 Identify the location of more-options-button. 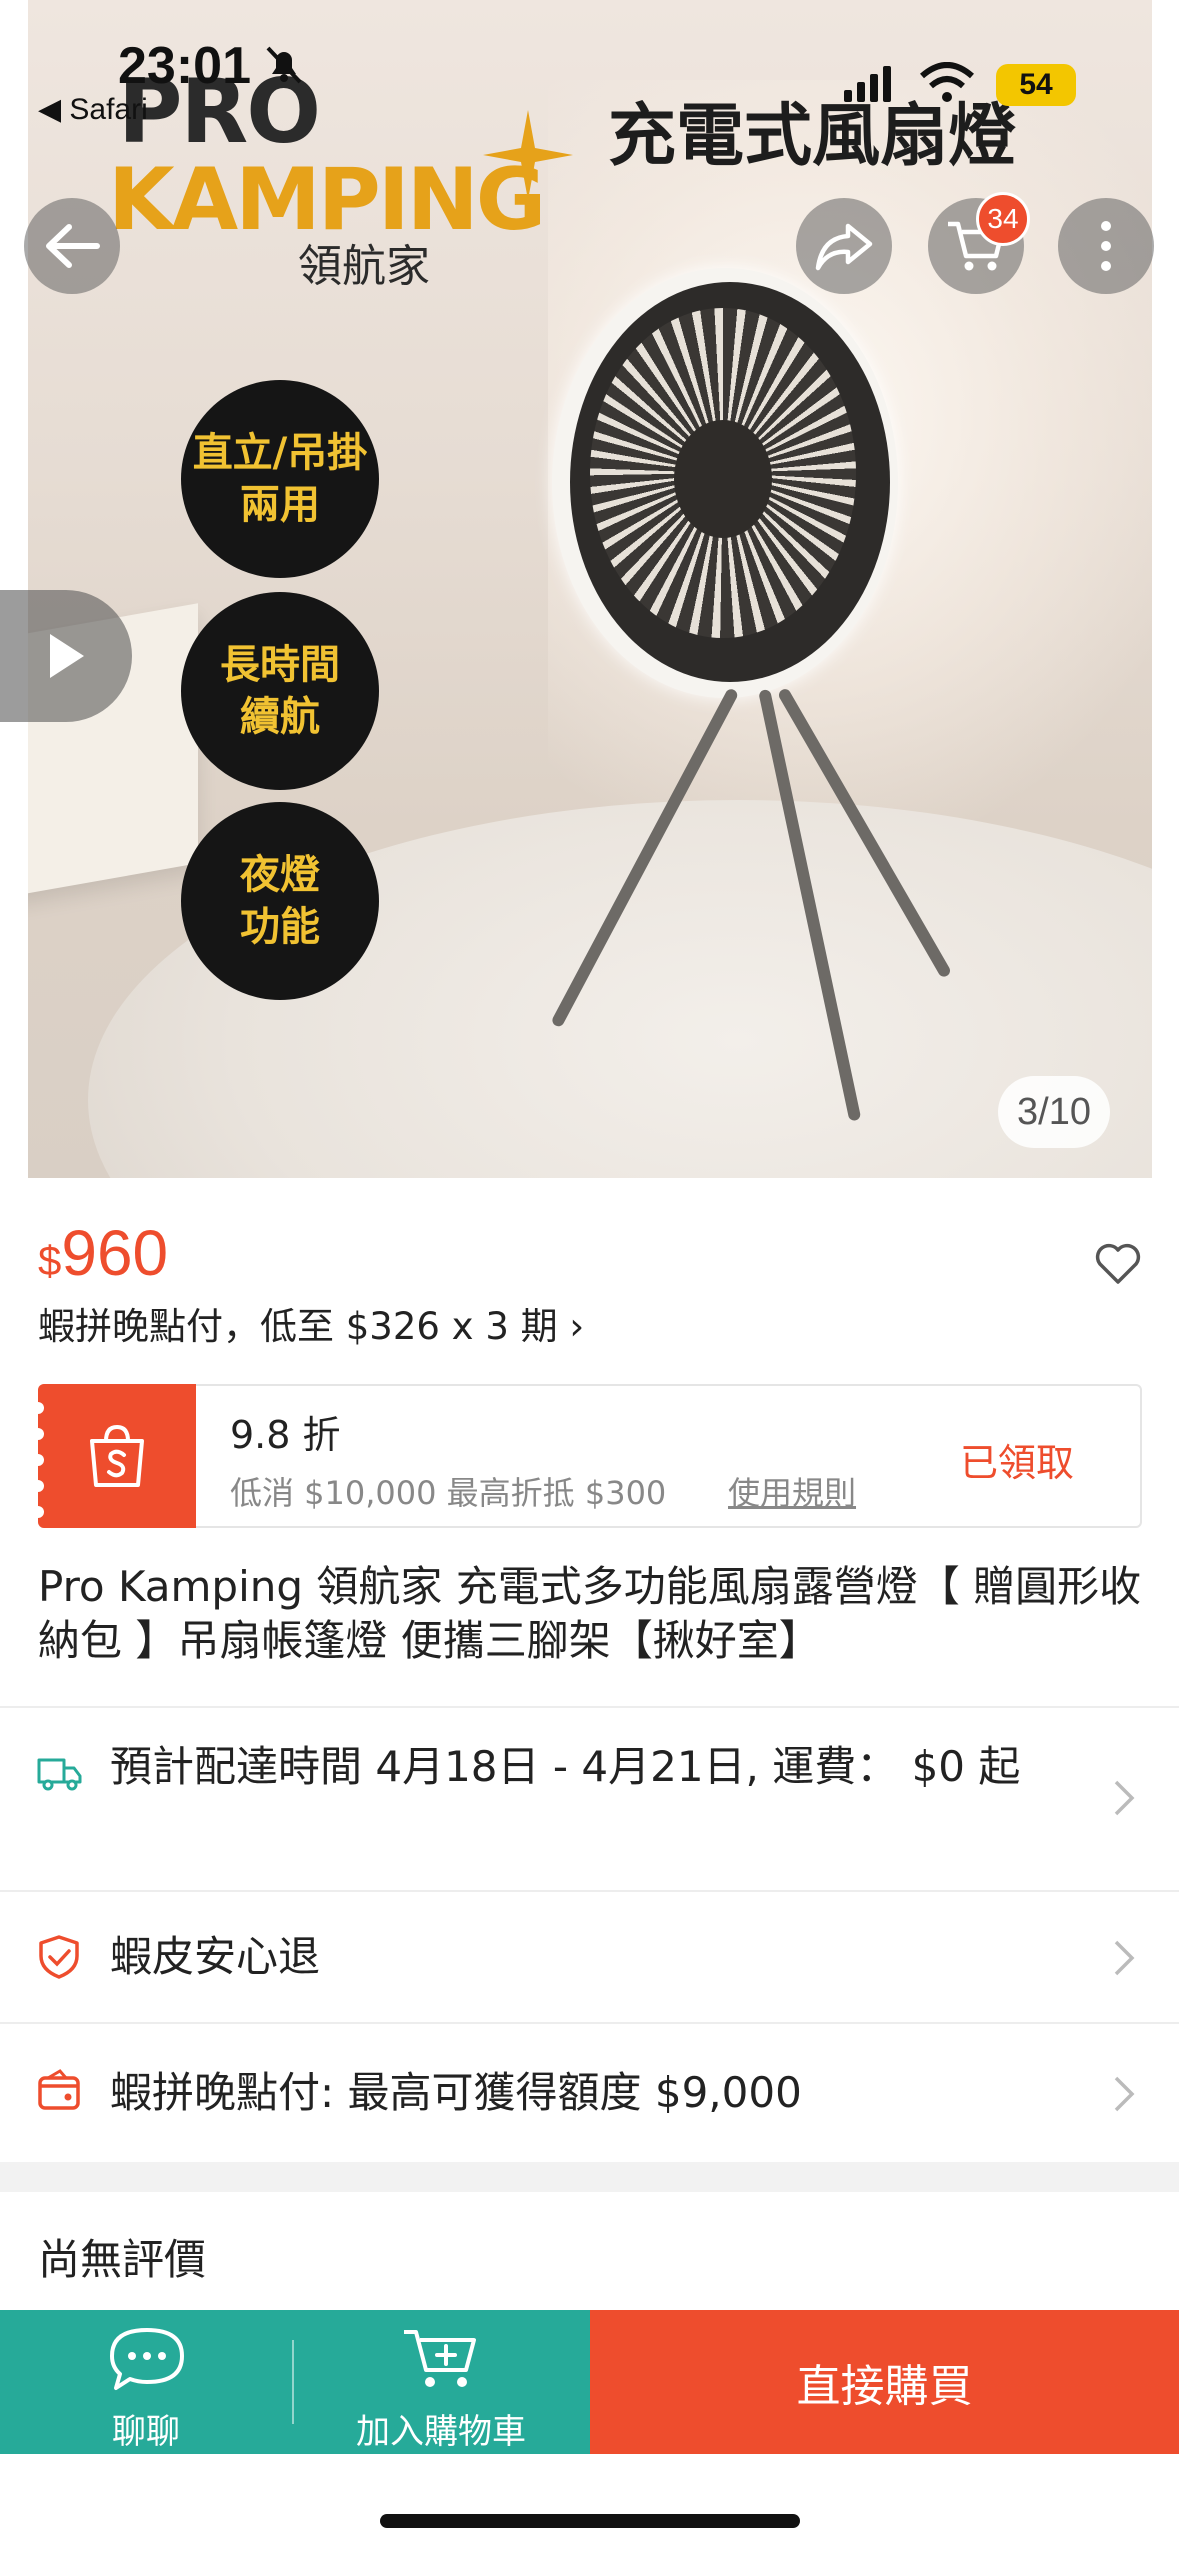
(1106, 246).